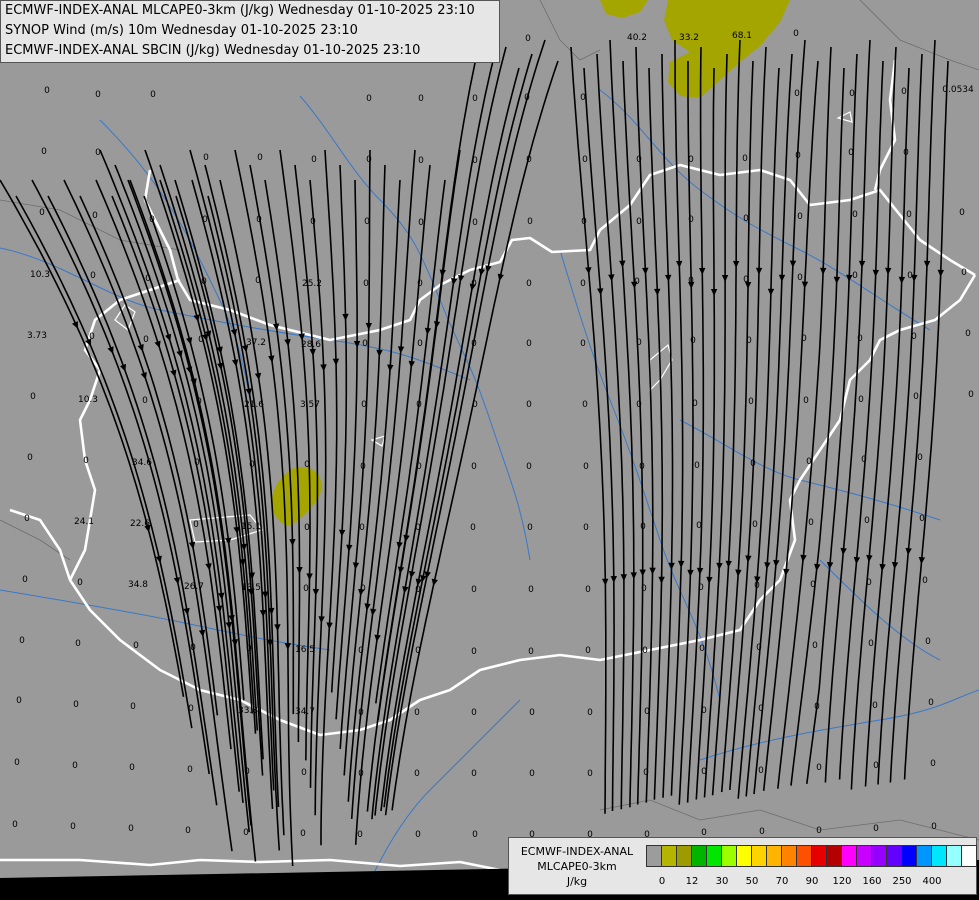  What do you see at coordinates (310, 405) in the screenshot?
I see `sbcin-value: 3.57` at bounding box center [310, 405].